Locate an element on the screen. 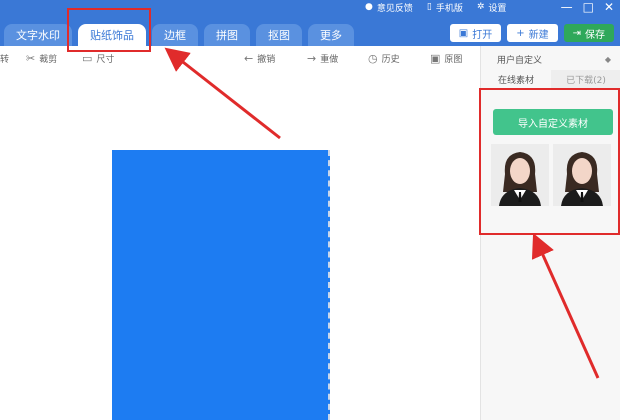 Image resolution: width=620 pixels, height=420 pixels. material-tabs: 在线素材 已下载(2) is located at coordinates (550, 79).